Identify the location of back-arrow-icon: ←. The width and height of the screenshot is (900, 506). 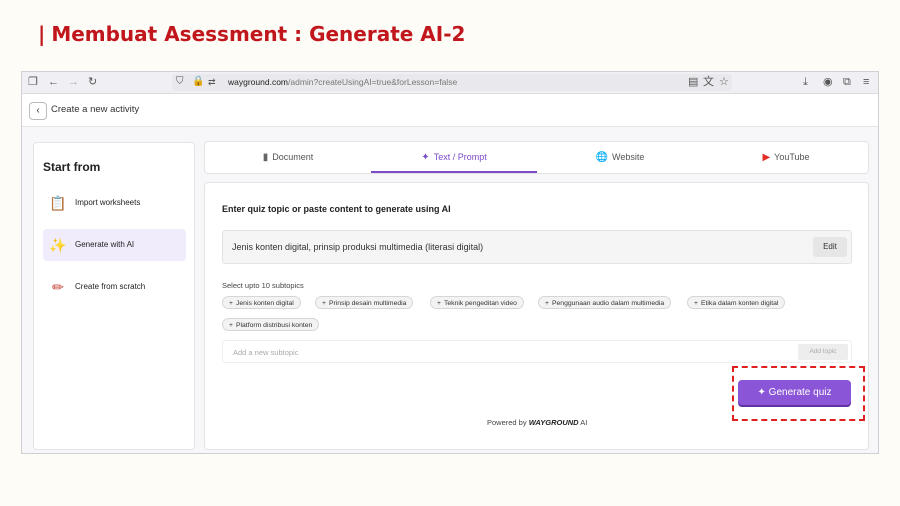
(53, 82).